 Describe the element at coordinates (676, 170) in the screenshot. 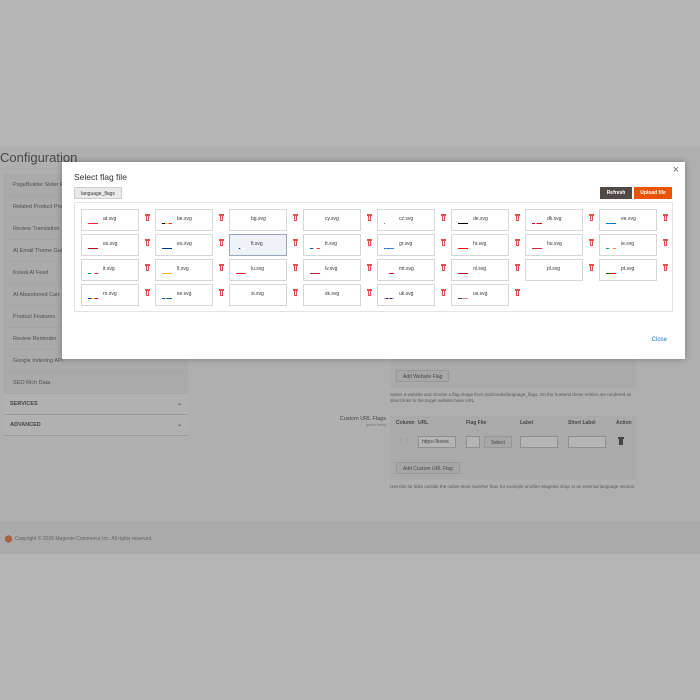

I see `close-icon: ×` at that location.